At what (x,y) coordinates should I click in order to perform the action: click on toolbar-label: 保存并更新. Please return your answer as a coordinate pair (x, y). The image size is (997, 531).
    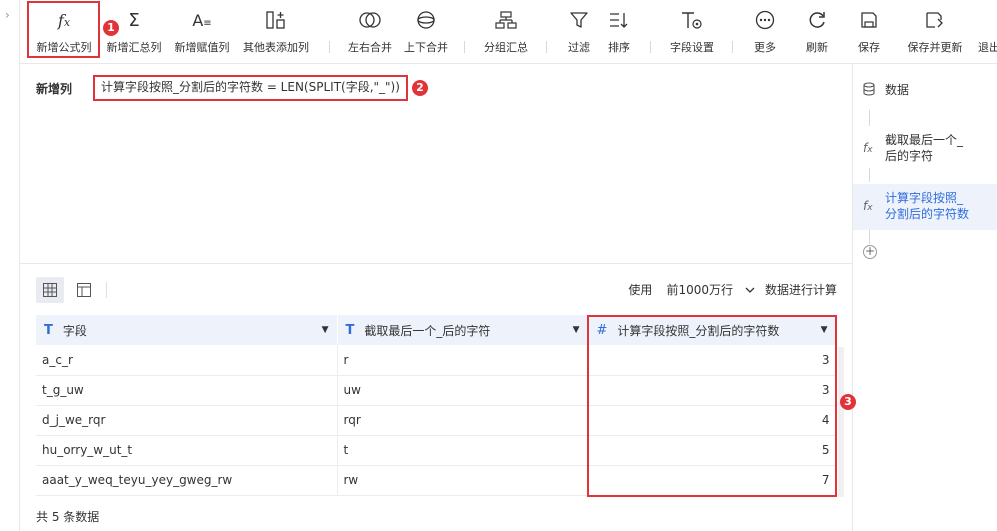
    Looking at the image, I should click on (935, 47).